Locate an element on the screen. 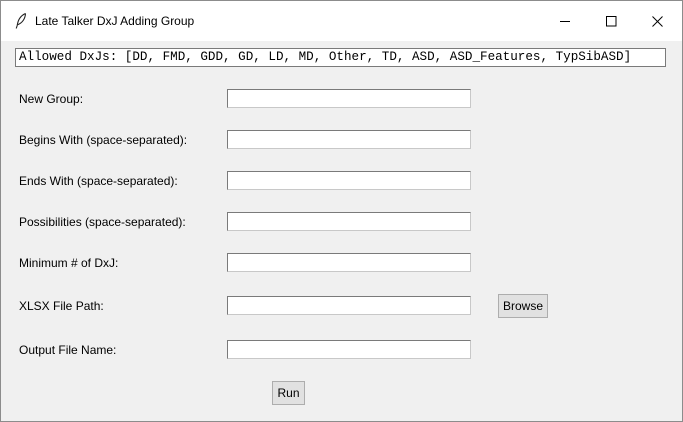 The image size is (683, 422). run-button: Run is located at coordinates (288, 393).